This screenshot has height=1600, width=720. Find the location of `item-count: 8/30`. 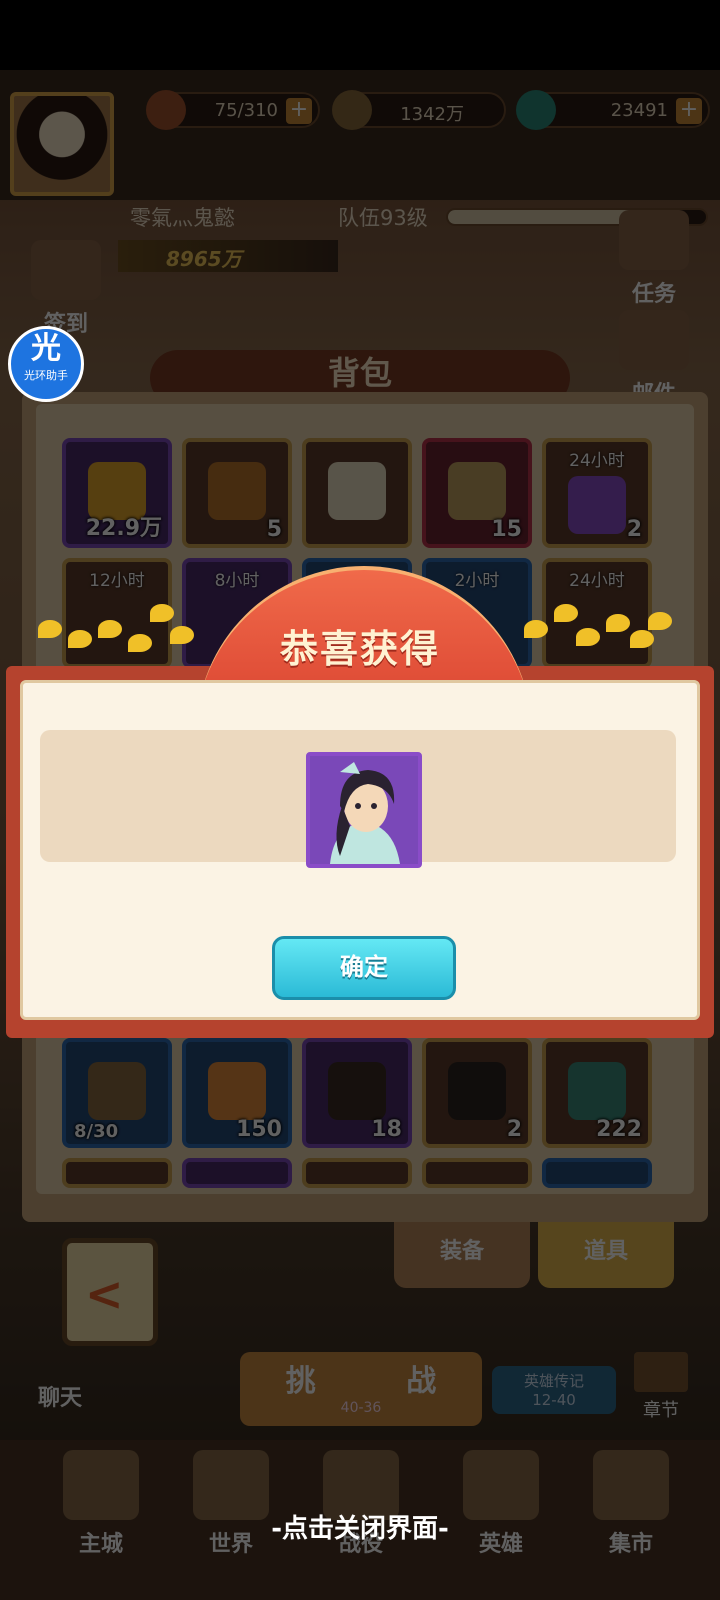

item-count: 8/30 is located at coordinates (96, 1131).